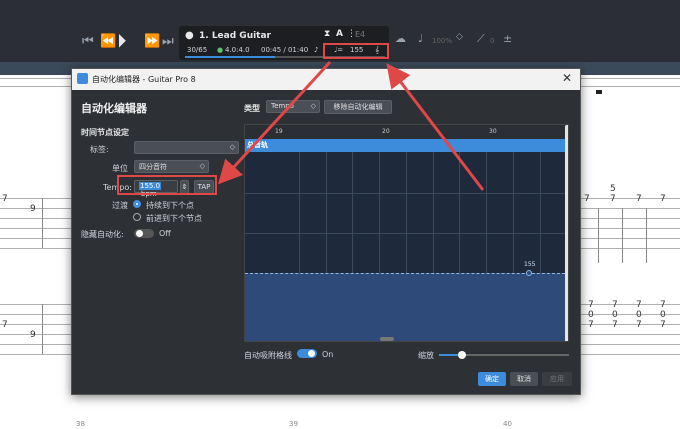 The width and height of the screenshot is (680, 429). Describe the element at coordinates (435, 127) in the screenshot. I see `callout-arrow-right` at that location.